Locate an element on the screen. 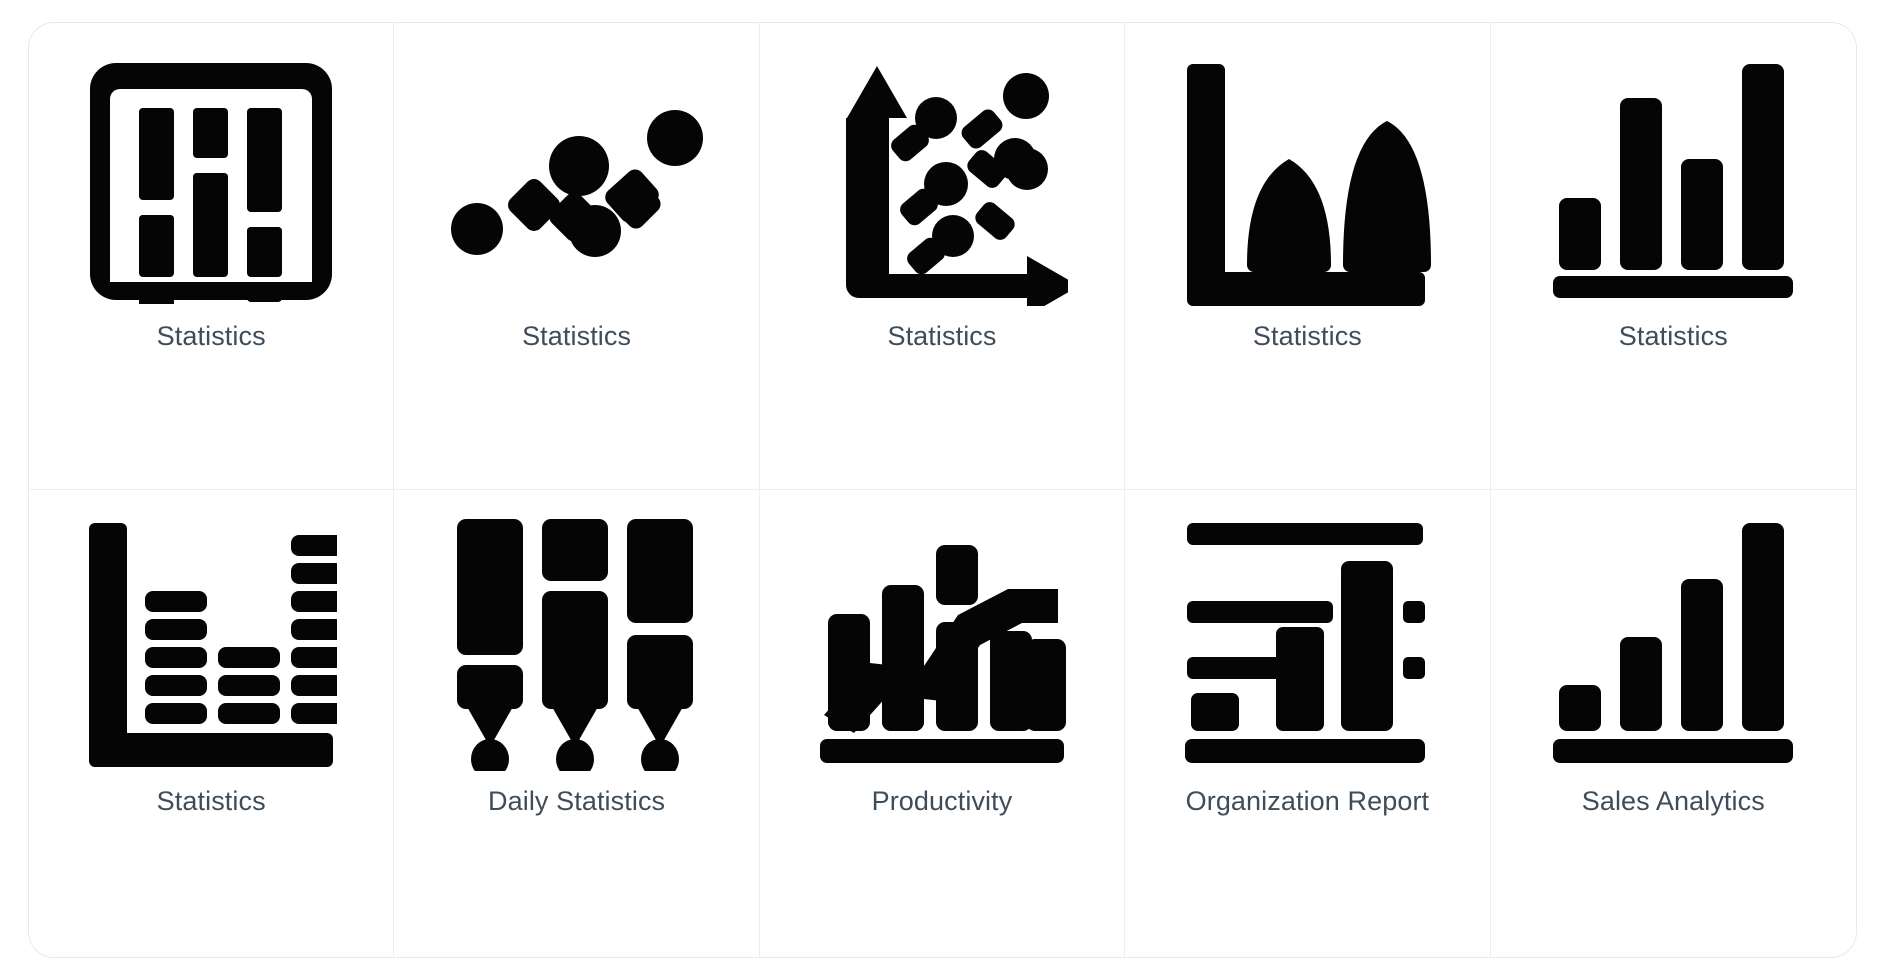 This screenshot has height=980, width=1885. productivity-bars-trendline-icon is located at coordinates (942, 642).